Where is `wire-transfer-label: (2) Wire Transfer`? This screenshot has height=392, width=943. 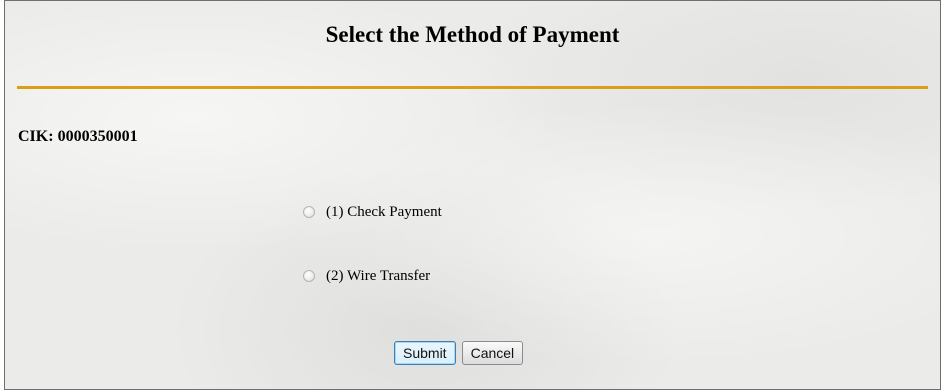
wire-transfer-label: (2) Wire Transfer is located at coordinates (378, 276).